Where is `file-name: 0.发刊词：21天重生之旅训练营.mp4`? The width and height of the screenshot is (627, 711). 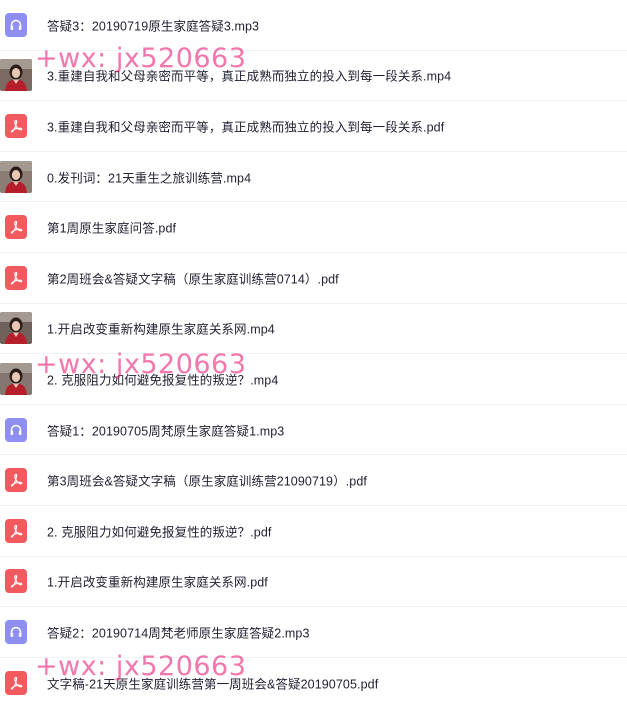
file-name: 0.发刊词：21天重生之旅训练营.mp4 is located at coordinates (149, 178).